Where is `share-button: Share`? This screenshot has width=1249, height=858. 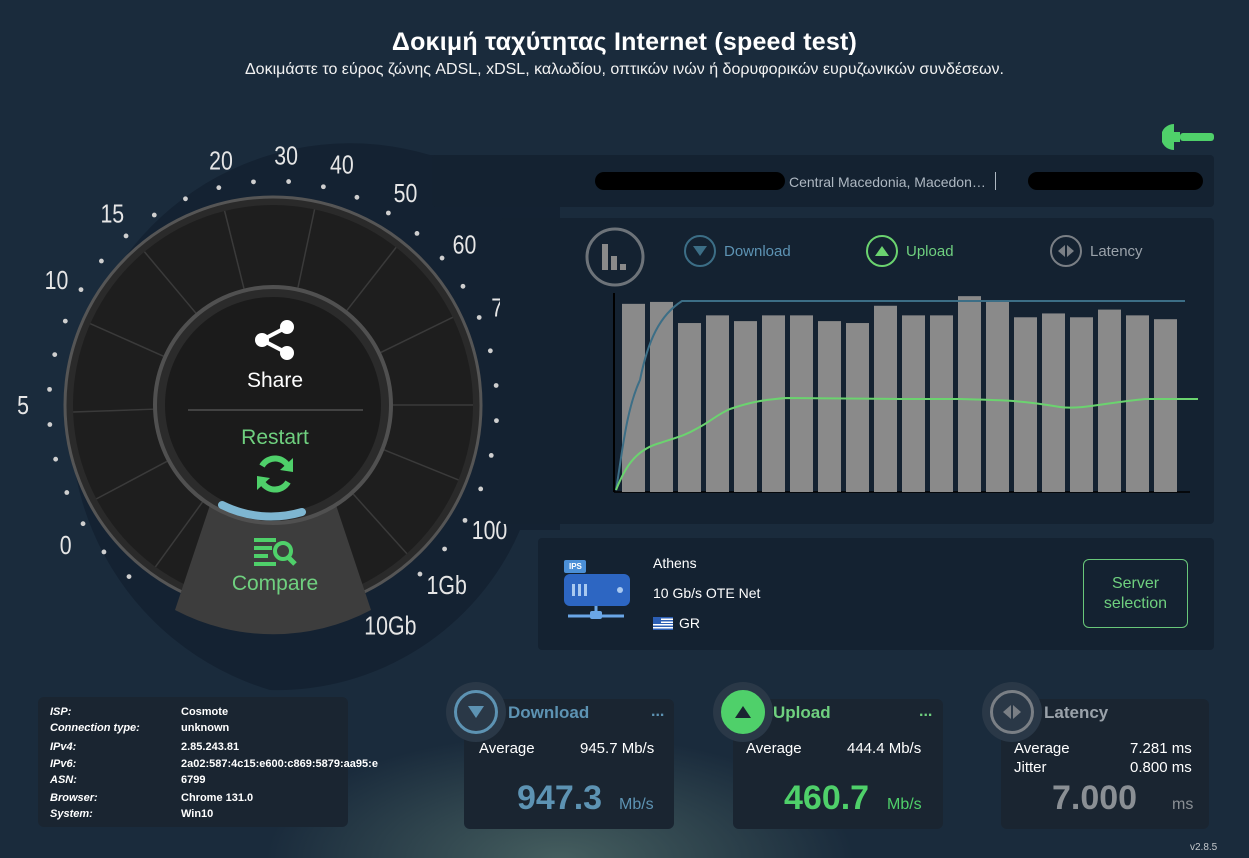 share-button: Share is located at coordinates (275, 357).